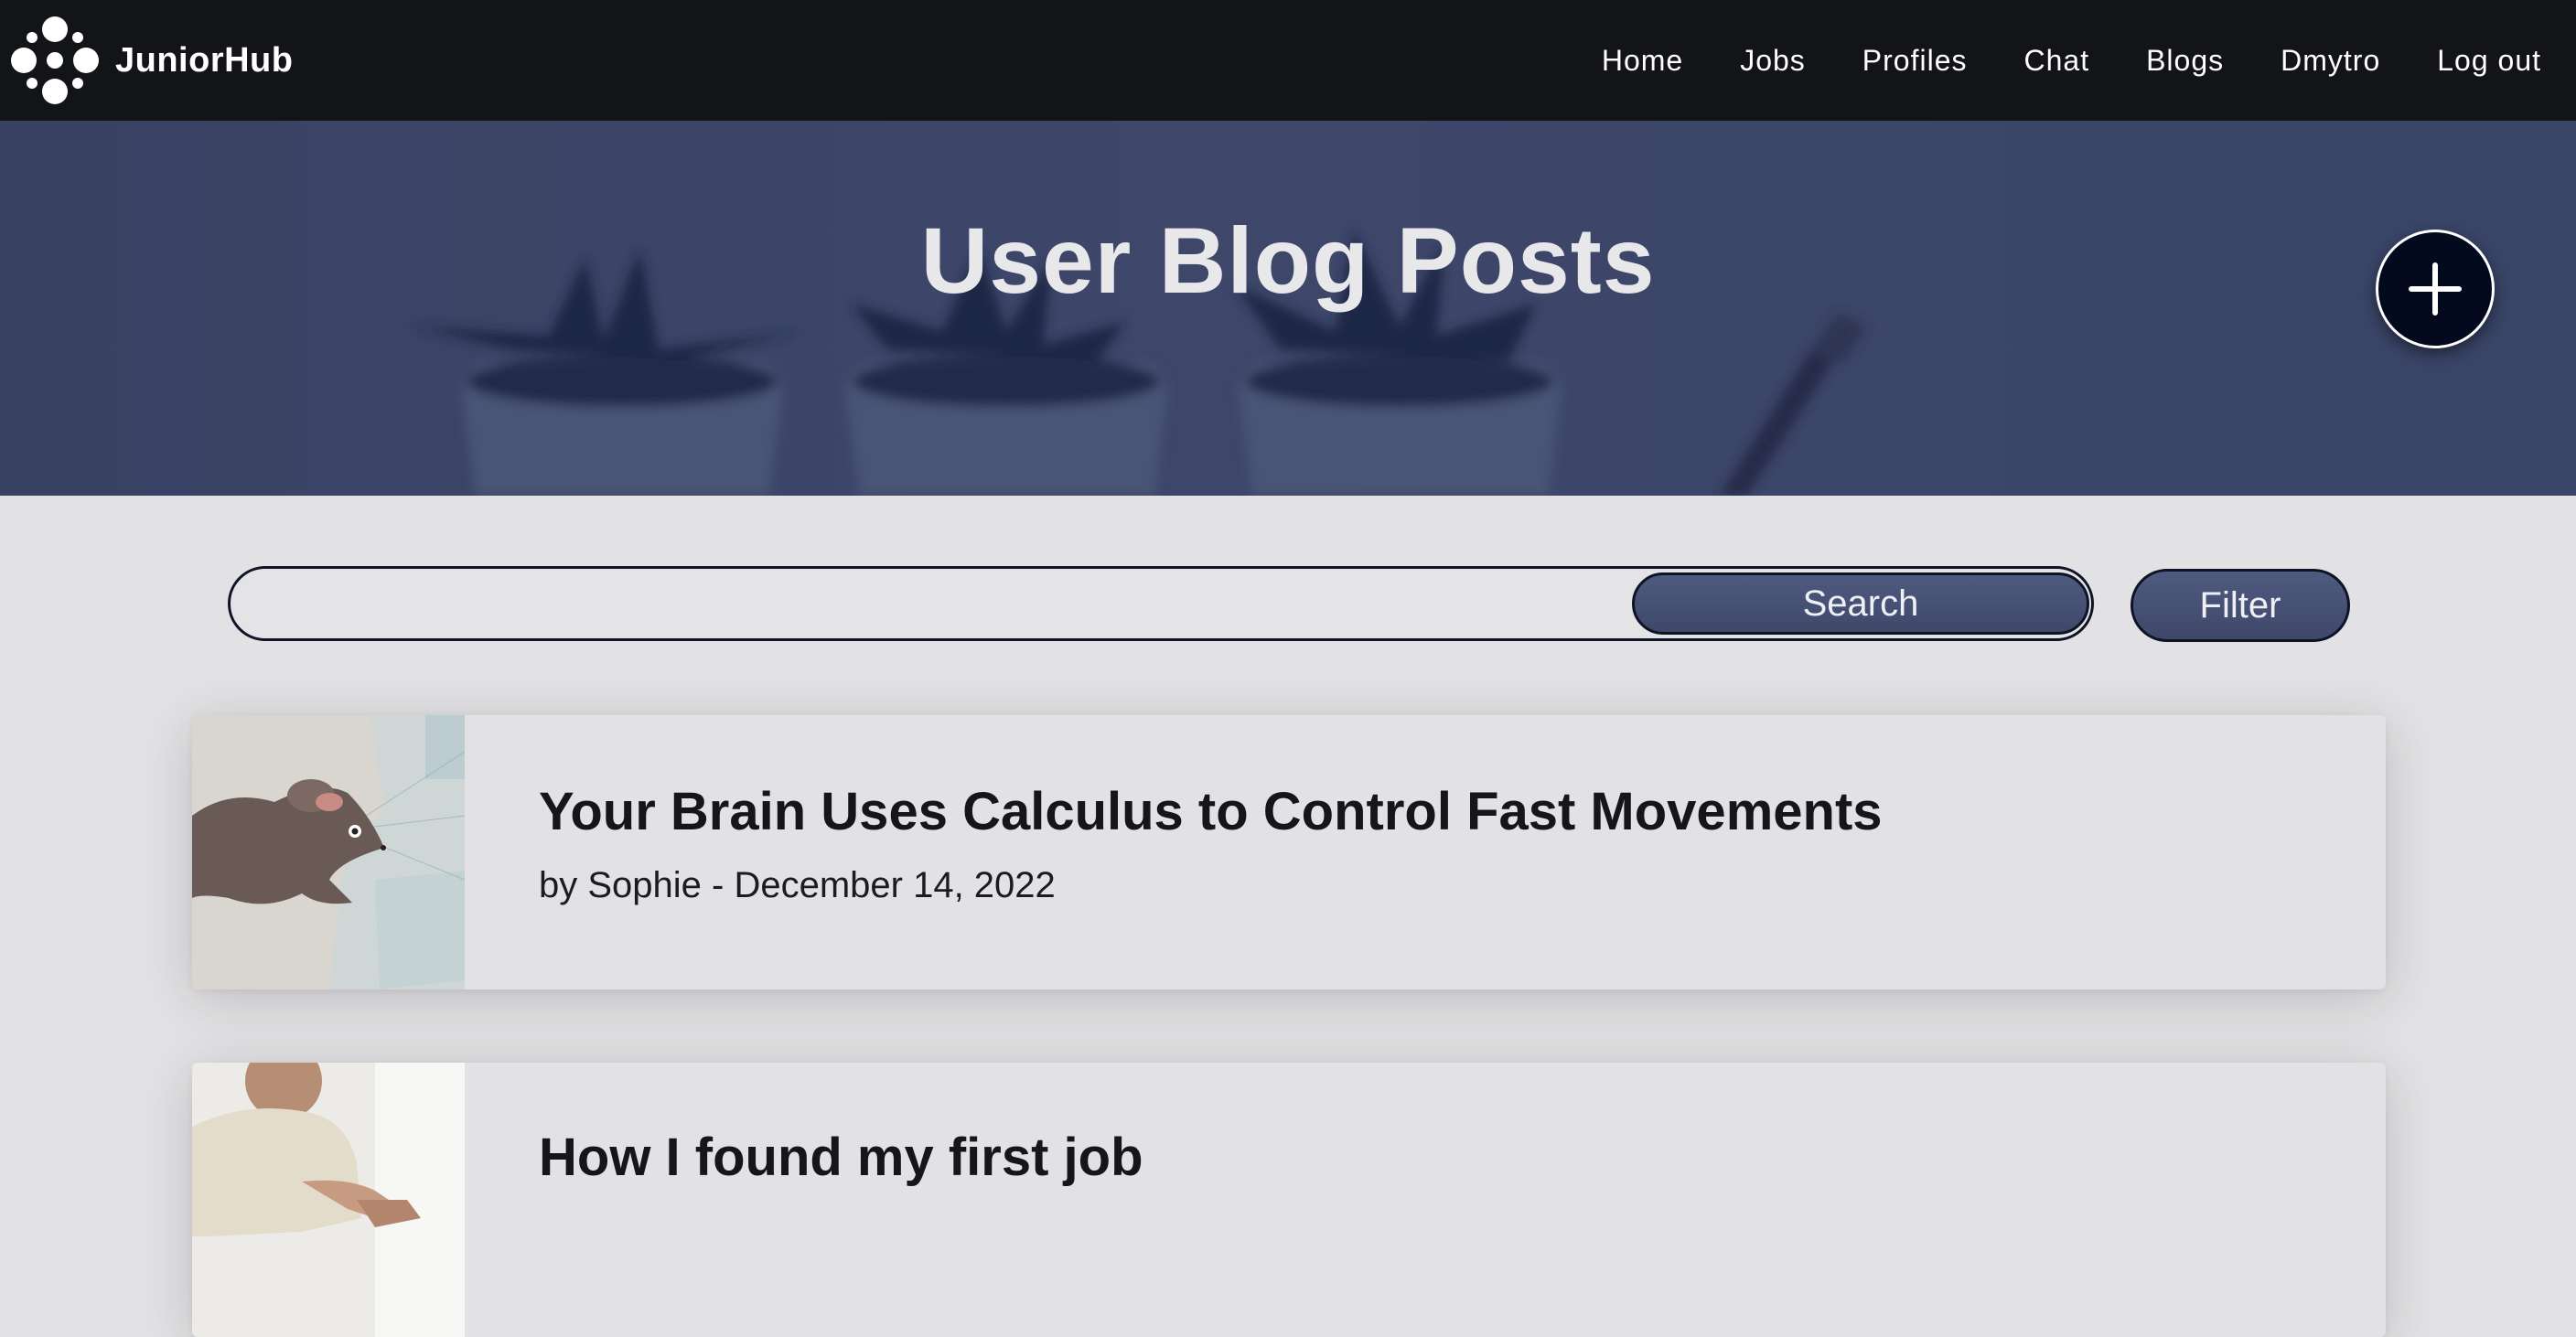  What do you see at coordinates (1861, 603) in the screenshot?
I see `search-button: Search` at bounding box center [1861, 603].